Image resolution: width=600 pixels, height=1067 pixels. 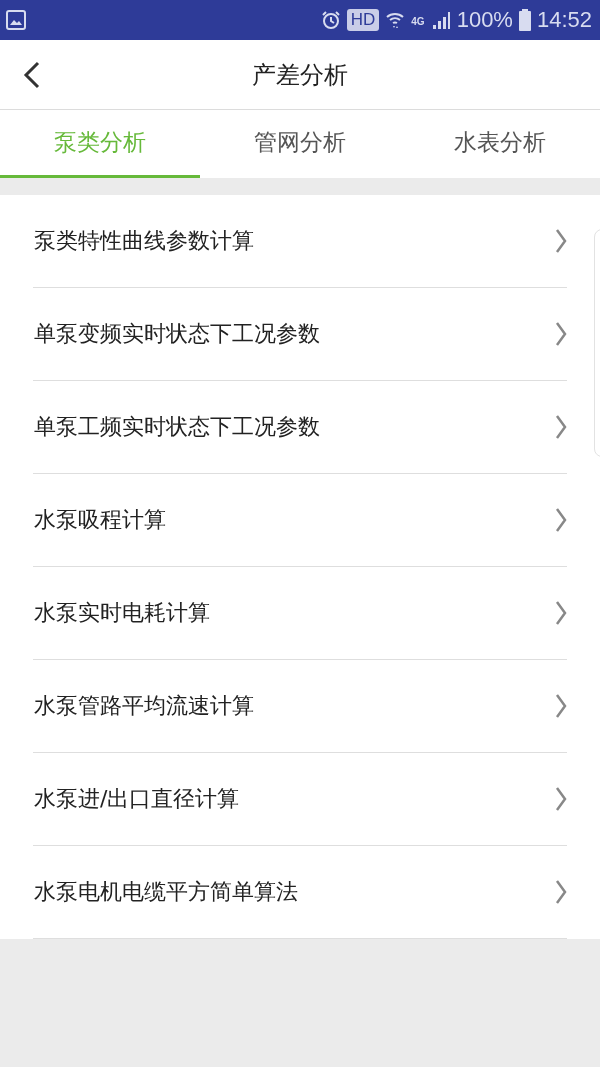 I want to click on menu-item: 水泵进/出口直径计算, so click(x=300, y=799).